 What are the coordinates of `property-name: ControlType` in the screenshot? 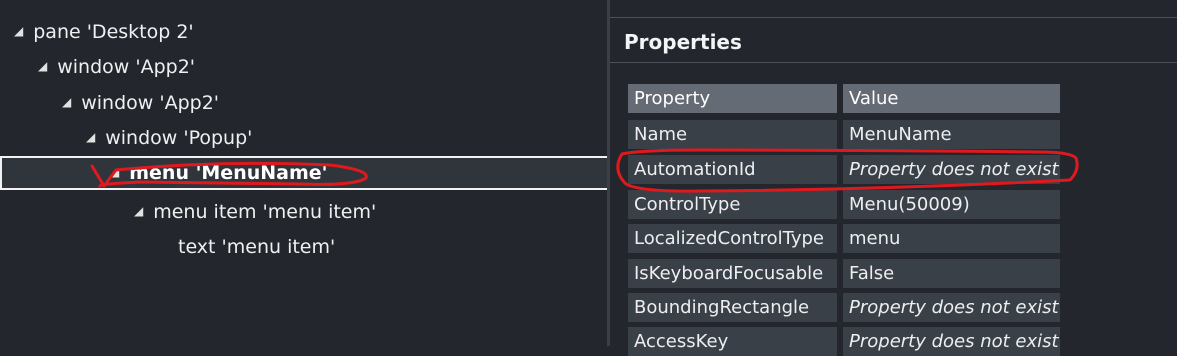 It's located at (732, 204).